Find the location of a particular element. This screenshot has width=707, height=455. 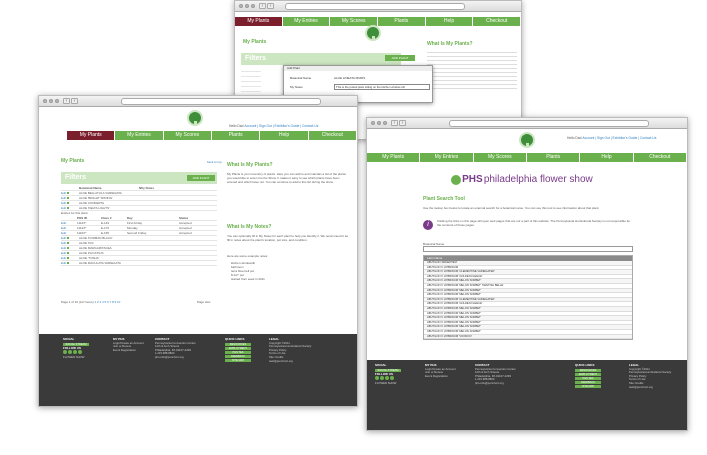

brand-prefix: PHS is located at coordinates (472, 179).